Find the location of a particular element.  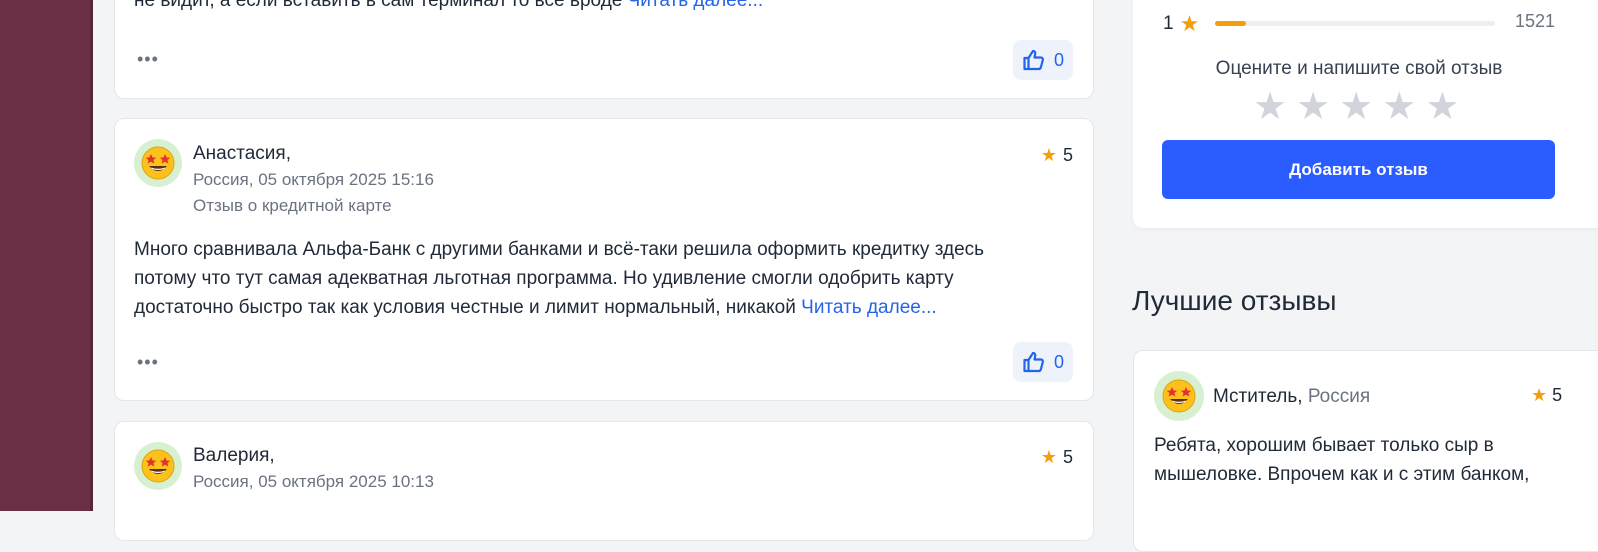

distribution-bar-fill is located at coordinates (1230, 23).